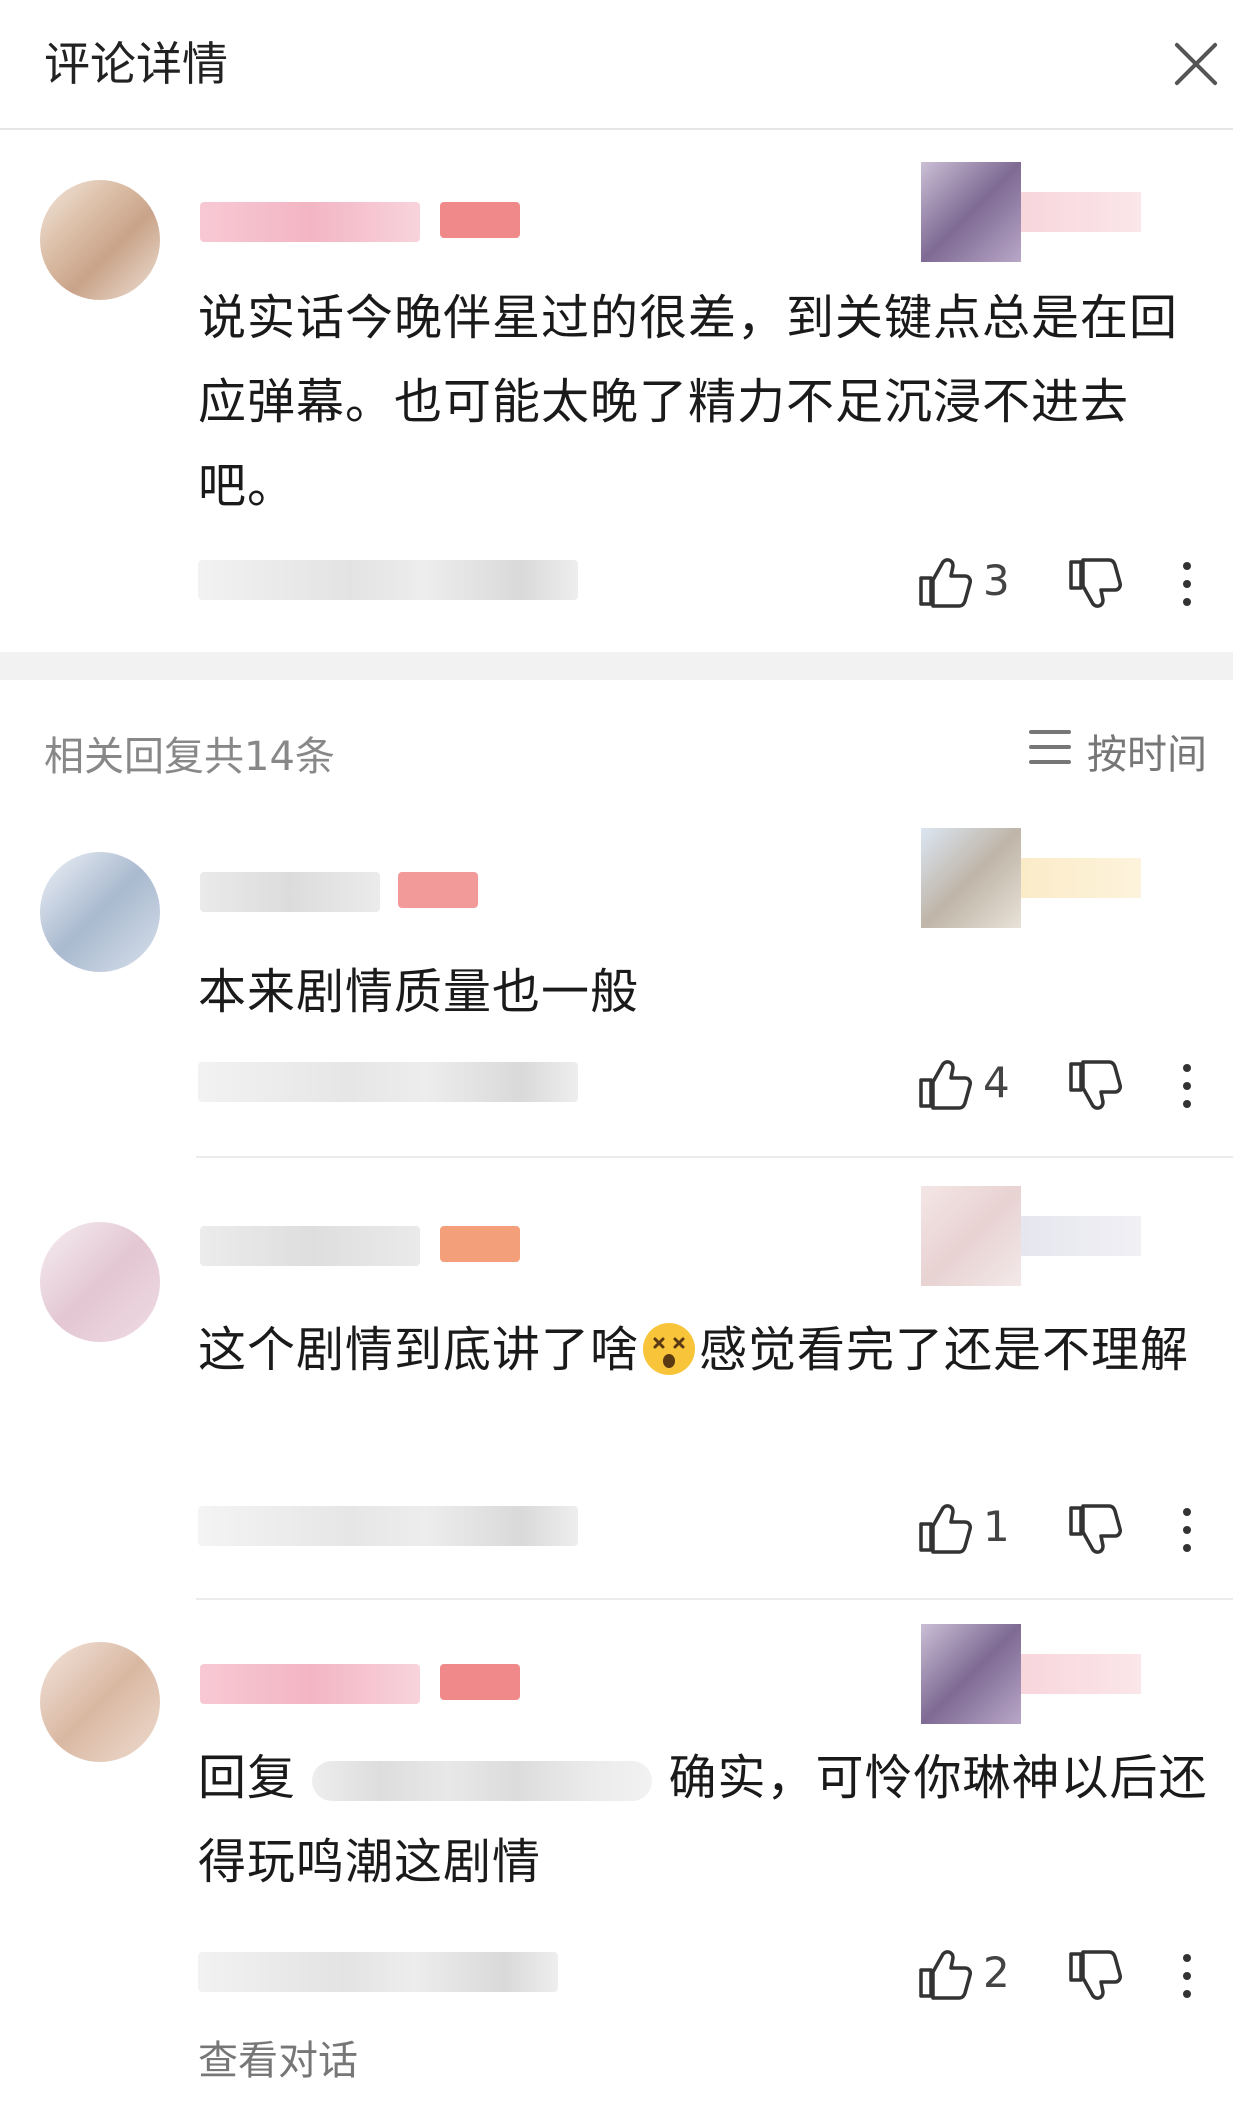 The image size is (1233, 2103). What do you see at coordinates (388, 580) in the screenshot?
I see `comment-meta` at bounding box center [388, 580].